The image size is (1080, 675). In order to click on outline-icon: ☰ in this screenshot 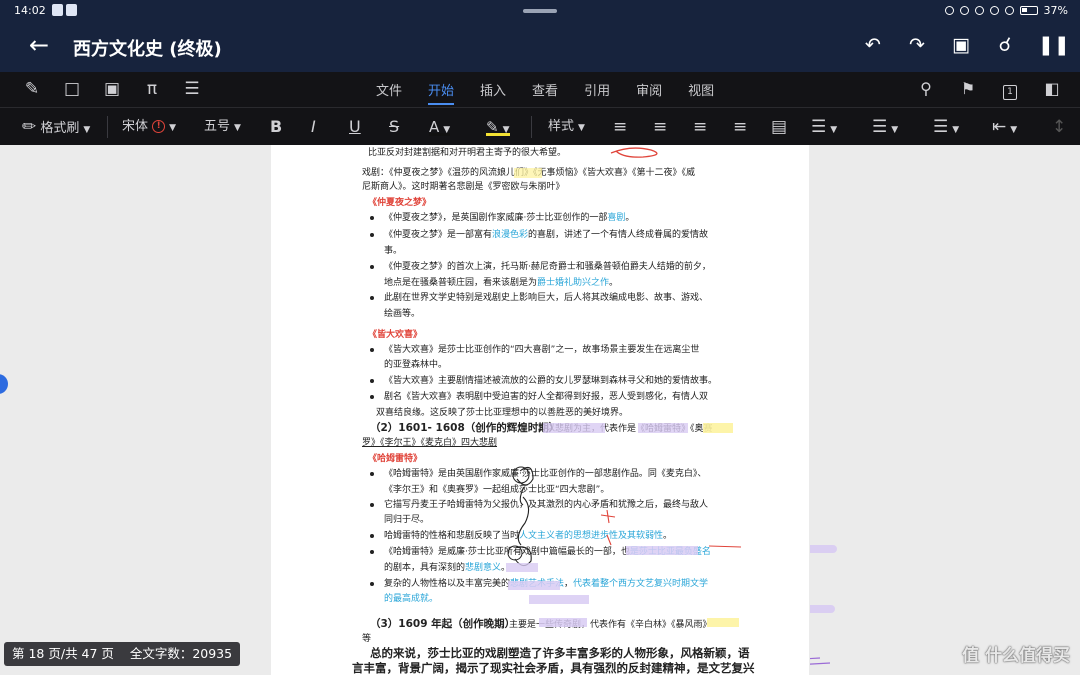, I will do `click(192, 89)`.